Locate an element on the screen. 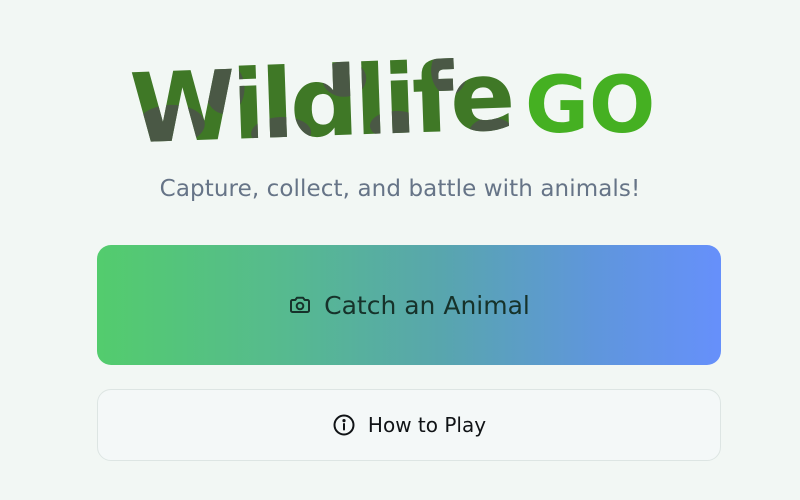  logo-go: GO is located at coordinates (590, 106).